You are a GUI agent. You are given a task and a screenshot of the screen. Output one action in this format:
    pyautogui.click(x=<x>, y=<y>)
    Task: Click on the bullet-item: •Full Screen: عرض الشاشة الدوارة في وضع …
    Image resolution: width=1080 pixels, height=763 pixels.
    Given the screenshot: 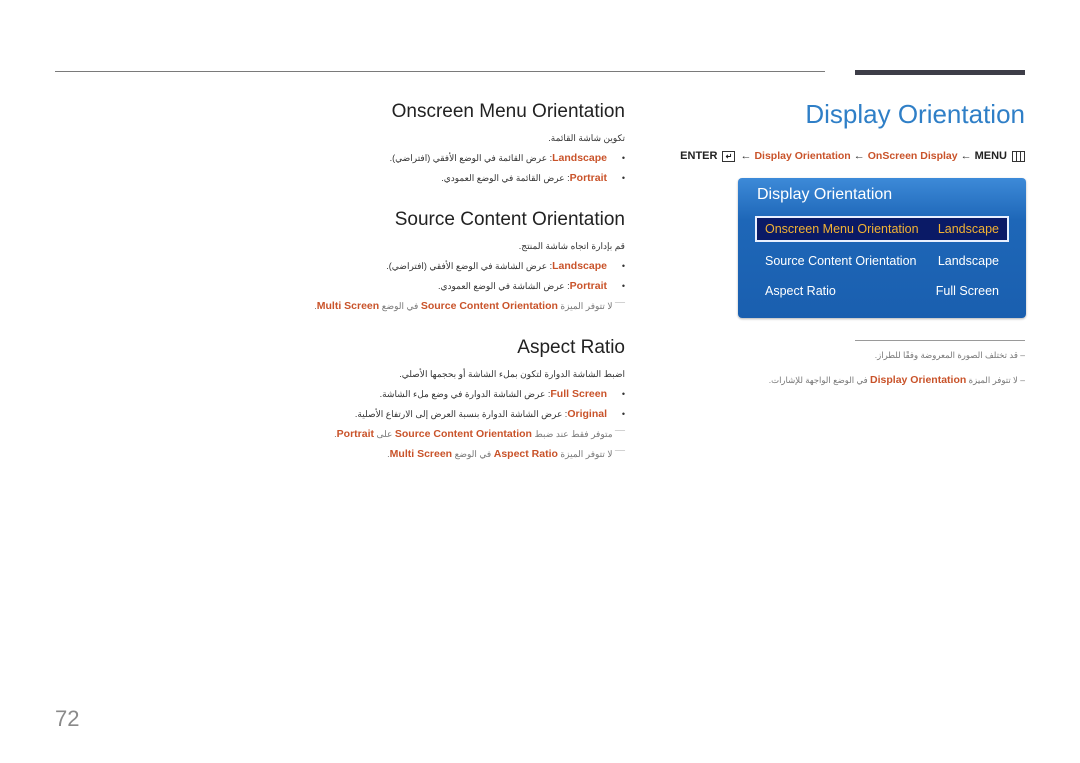 What is the action you would take?
    pyautogui.click(x=502, y=394)
    